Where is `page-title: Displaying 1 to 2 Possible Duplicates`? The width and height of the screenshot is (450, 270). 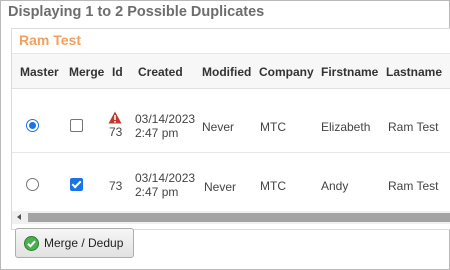
page-title: Displaying 1 to 2 Possible Duplicates is located at coordinates (136, 12).